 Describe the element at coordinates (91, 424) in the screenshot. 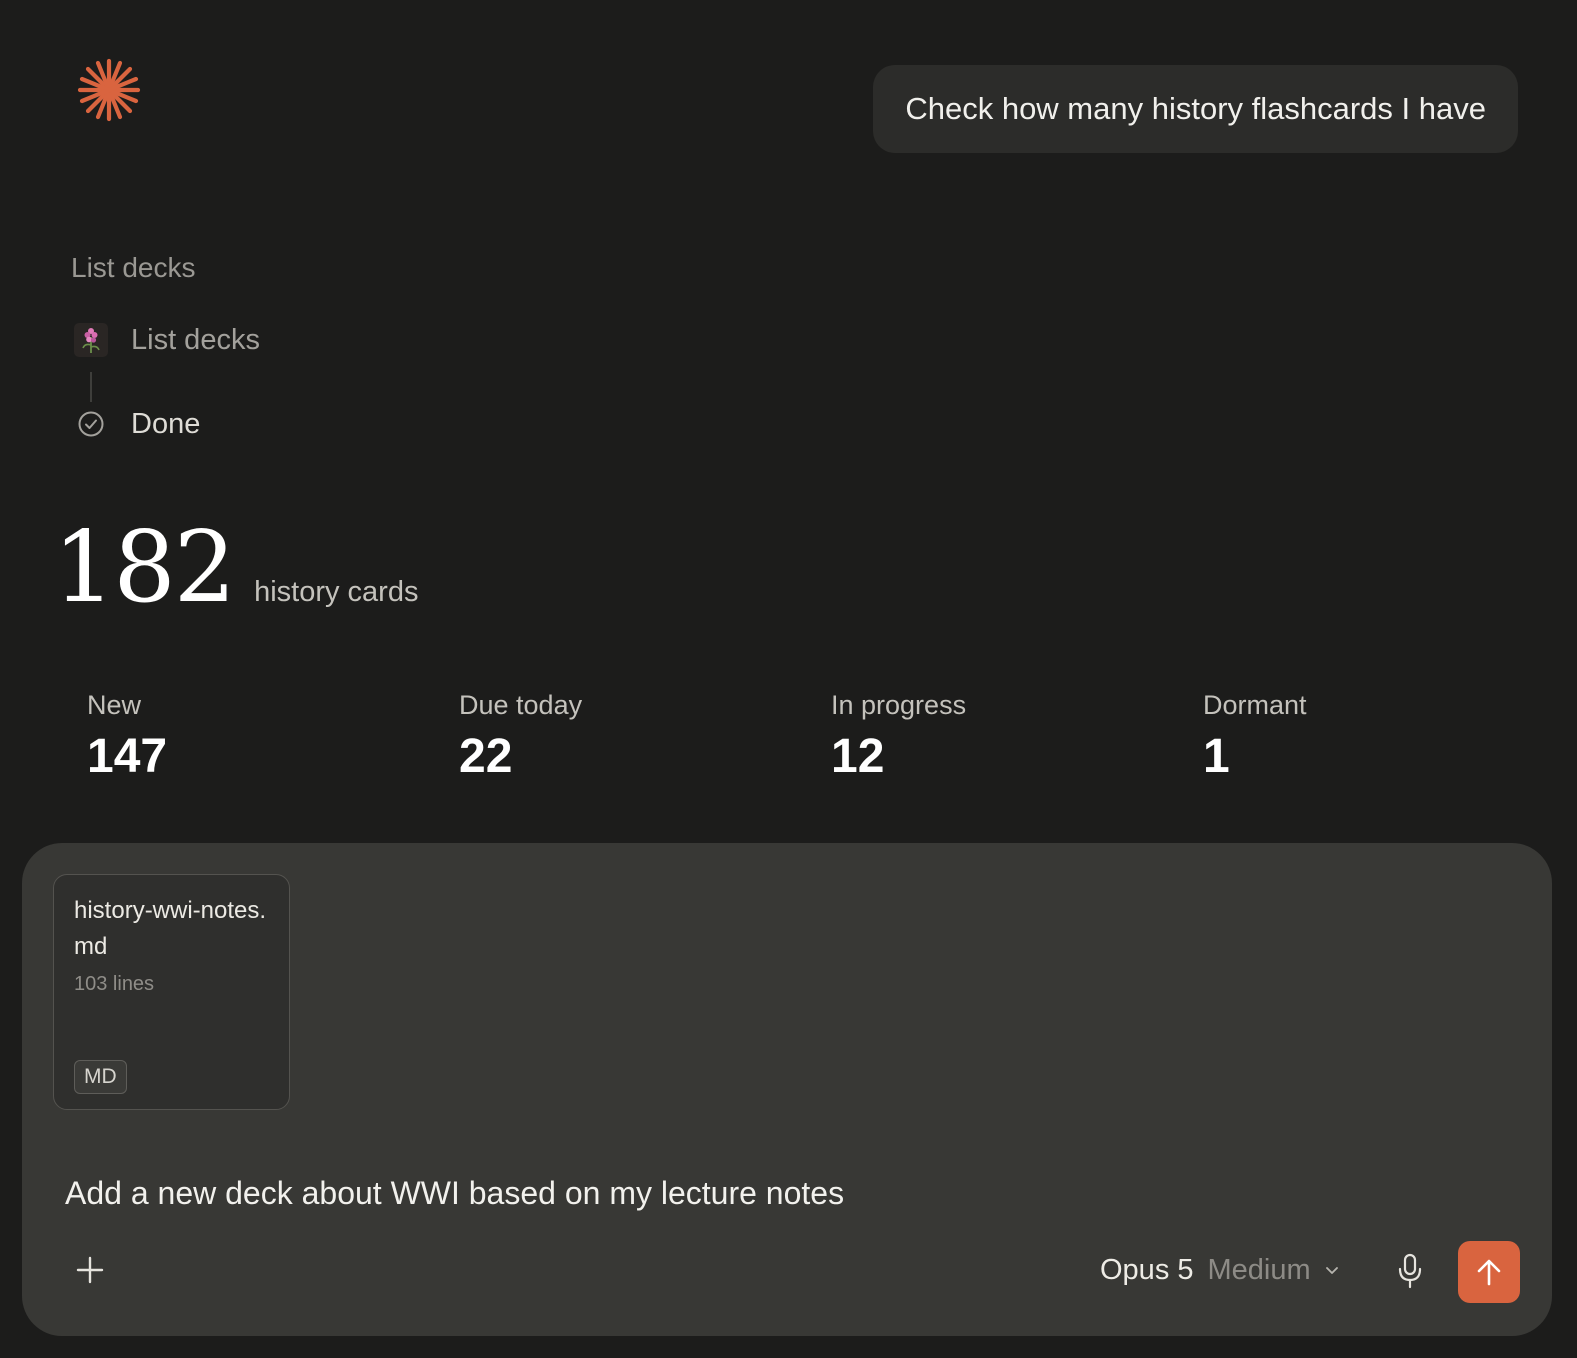

I see `check-circle-icon` at that location.